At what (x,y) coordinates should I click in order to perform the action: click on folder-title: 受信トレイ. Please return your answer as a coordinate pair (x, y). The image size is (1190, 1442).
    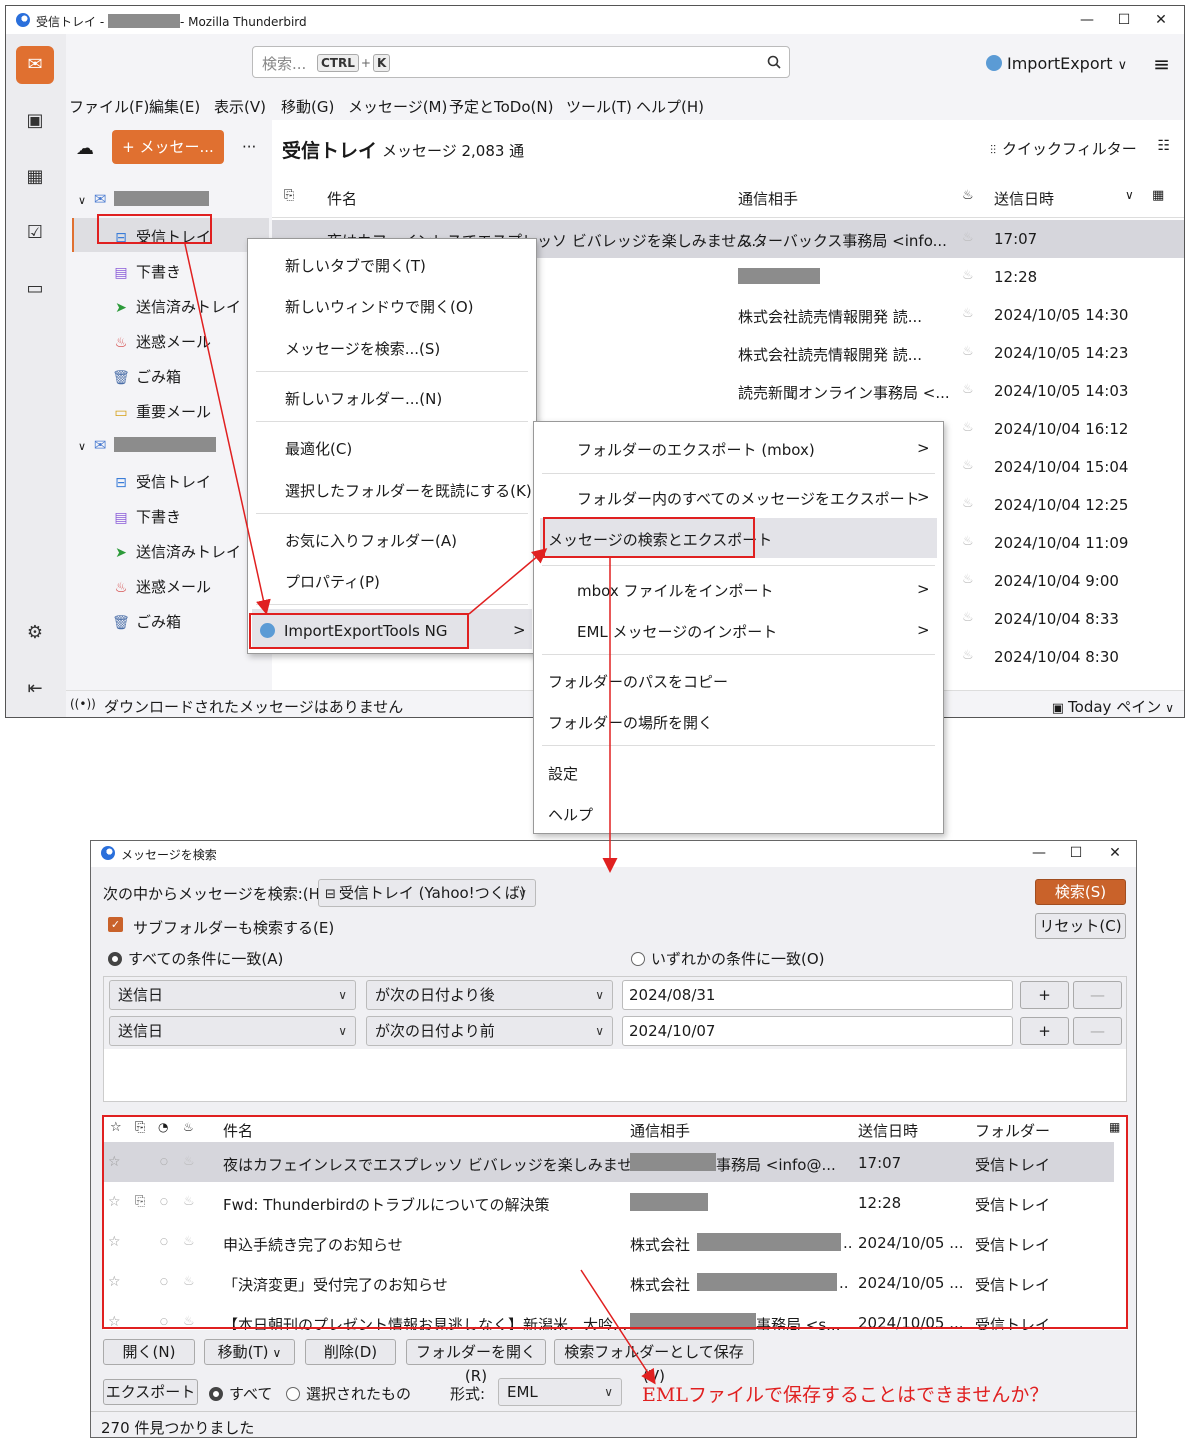
    Looking at the image, I should click on (330, 151).